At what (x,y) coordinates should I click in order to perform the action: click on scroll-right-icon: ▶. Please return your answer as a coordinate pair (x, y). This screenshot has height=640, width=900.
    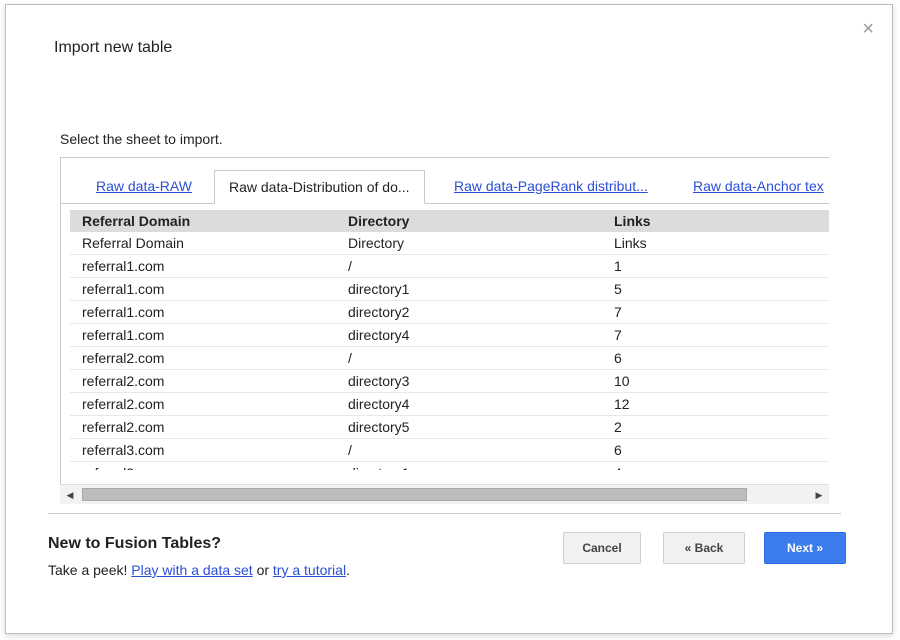
    Looking at the image, I should click on (819, 495).